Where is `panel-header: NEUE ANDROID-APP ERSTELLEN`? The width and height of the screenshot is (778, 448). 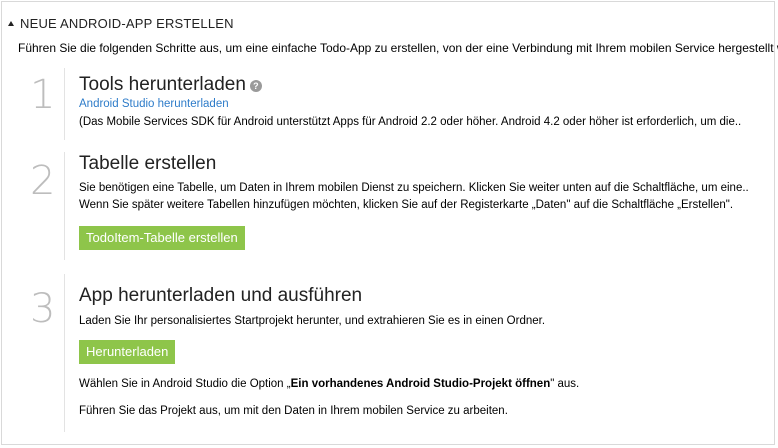 panel-header: NEUE ANDROID-APP ERSTELLEN is located at coordinates (121, 23).